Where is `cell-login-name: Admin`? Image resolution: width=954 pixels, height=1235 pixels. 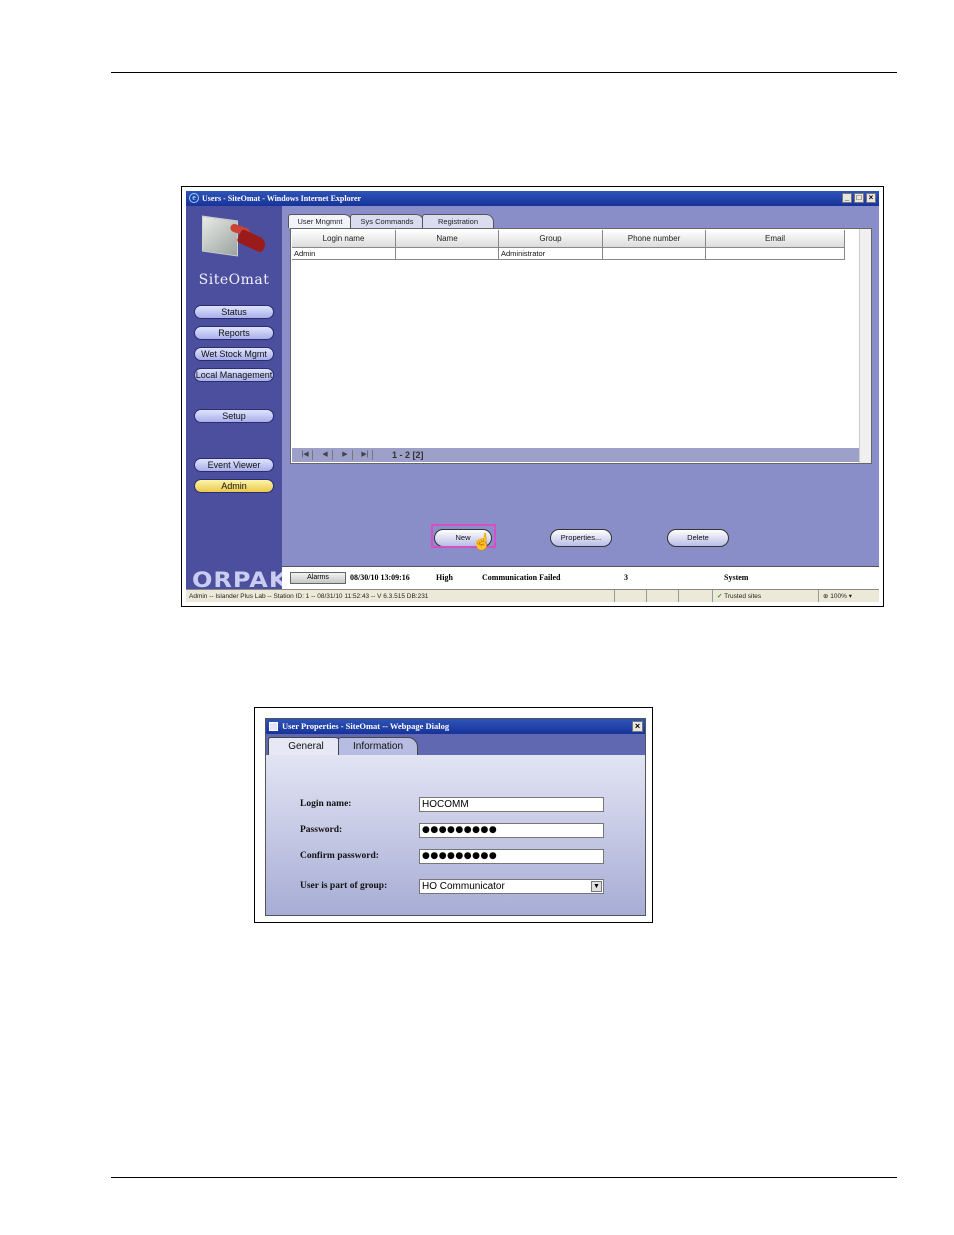 cell-login-name: Admin is located at coordinates (344, 254).